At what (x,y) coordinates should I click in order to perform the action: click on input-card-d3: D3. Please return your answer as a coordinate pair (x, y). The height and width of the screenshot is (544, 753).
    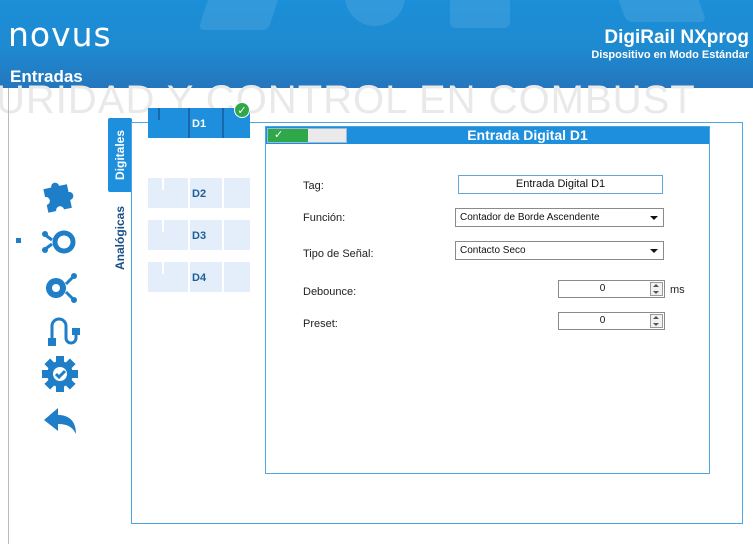
    Looking at the image, I should click on (199, 235).